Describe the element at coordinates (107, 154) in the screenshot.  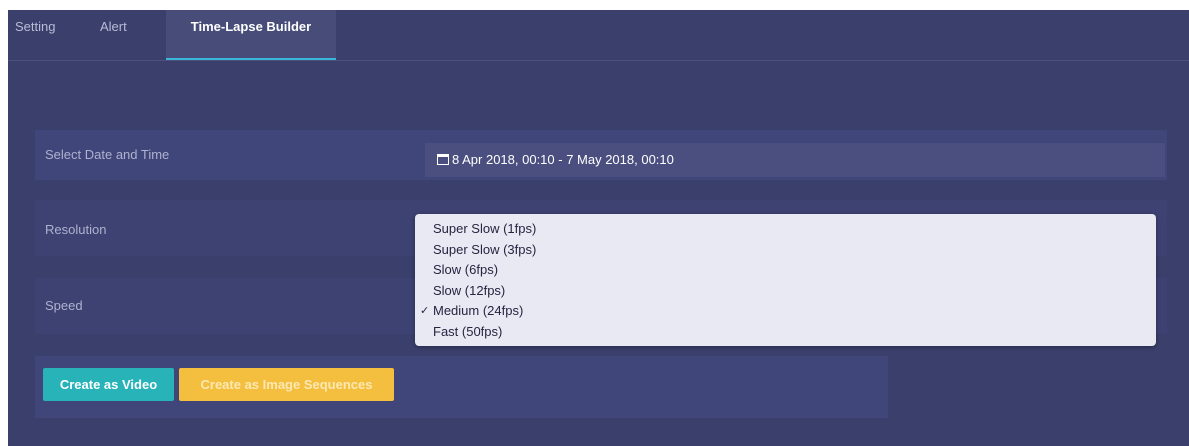
I see `date-label: Select Date and Time` at that location.